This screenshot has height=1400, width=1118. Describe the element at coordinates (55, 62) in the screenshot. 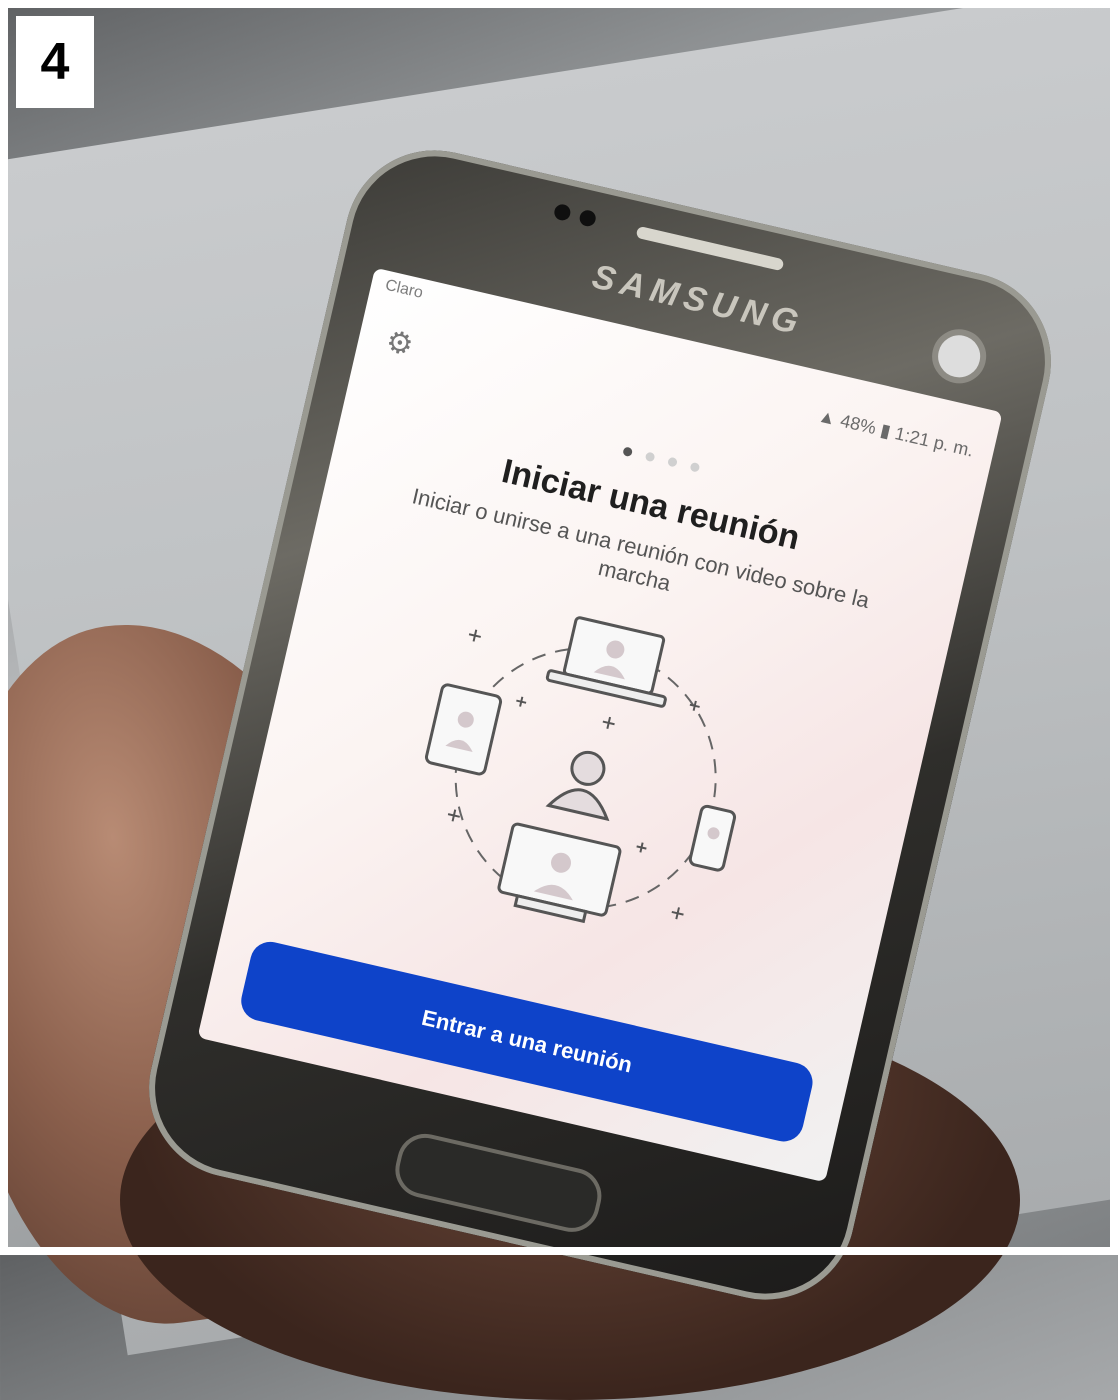

I see `step-number-badge: 4` at that location.